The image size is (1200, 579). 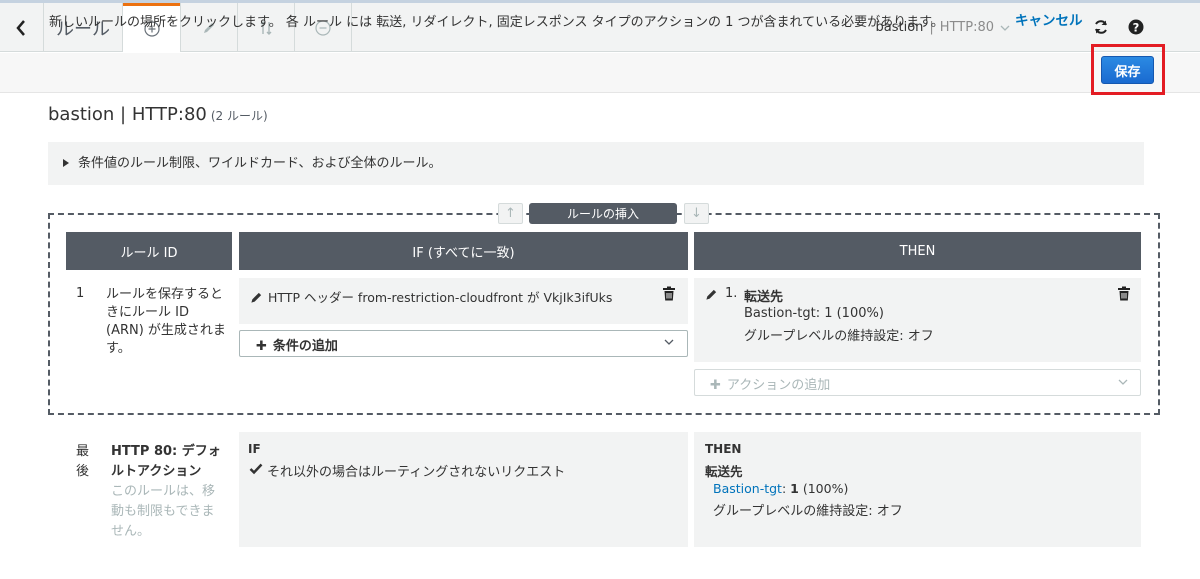 What do you see at coordinates (724, 471) in the screenshot?
I see `default-then-title: 転送先` at bounding box center [724, 471].